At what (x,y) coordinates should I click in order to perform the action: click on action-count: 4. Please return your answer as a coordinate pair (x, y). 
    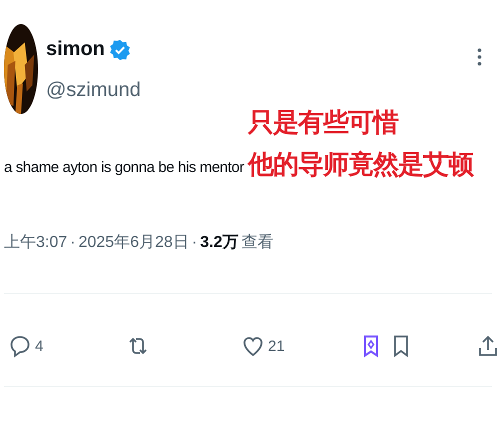
    Looking at the image, I should click on (39, 346).